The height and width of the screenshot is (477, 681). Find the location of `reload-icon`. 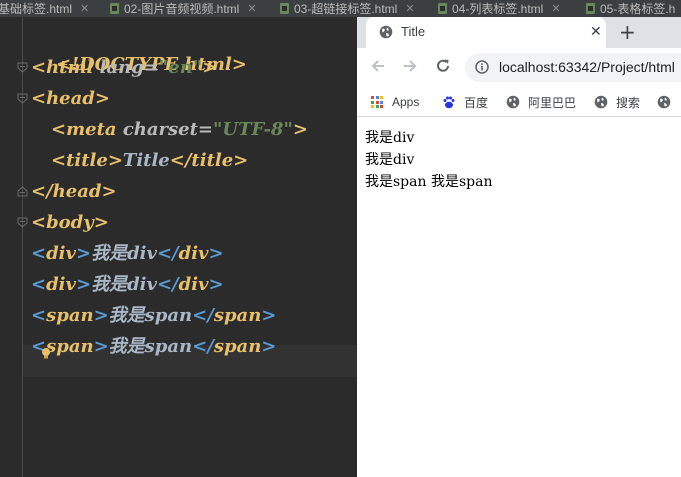

reload-icon is located at coordinates (443, 66).